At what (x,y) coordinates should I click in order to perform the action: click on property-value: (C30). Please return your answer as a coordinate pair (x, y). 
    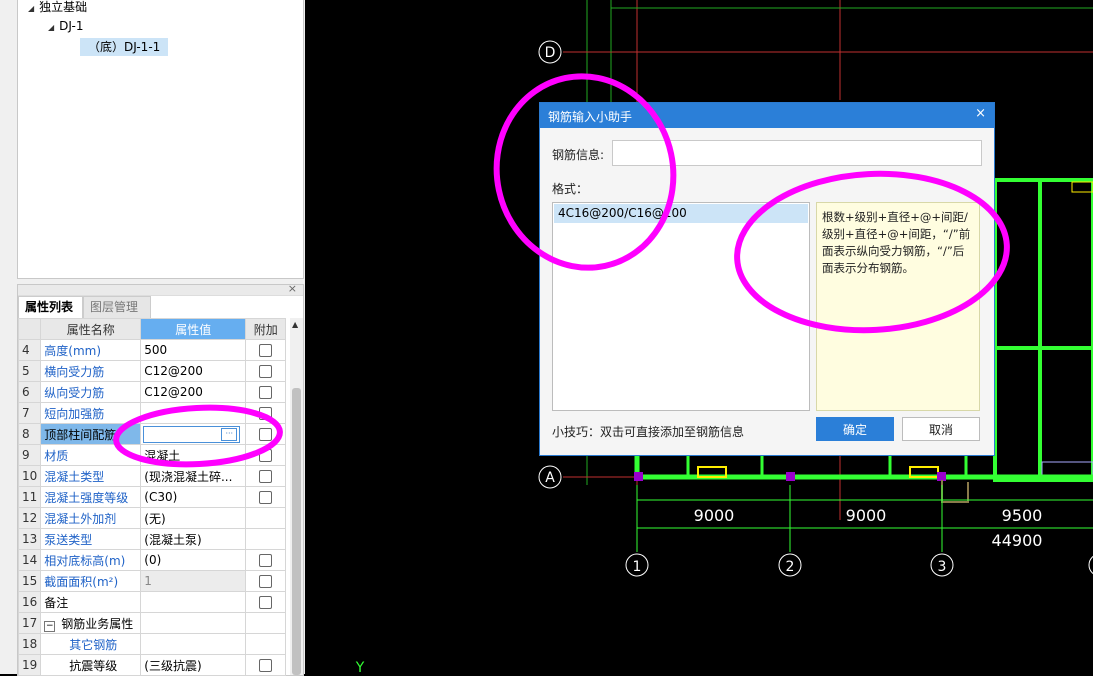
    Looking at the image, I should click on (193, 497).